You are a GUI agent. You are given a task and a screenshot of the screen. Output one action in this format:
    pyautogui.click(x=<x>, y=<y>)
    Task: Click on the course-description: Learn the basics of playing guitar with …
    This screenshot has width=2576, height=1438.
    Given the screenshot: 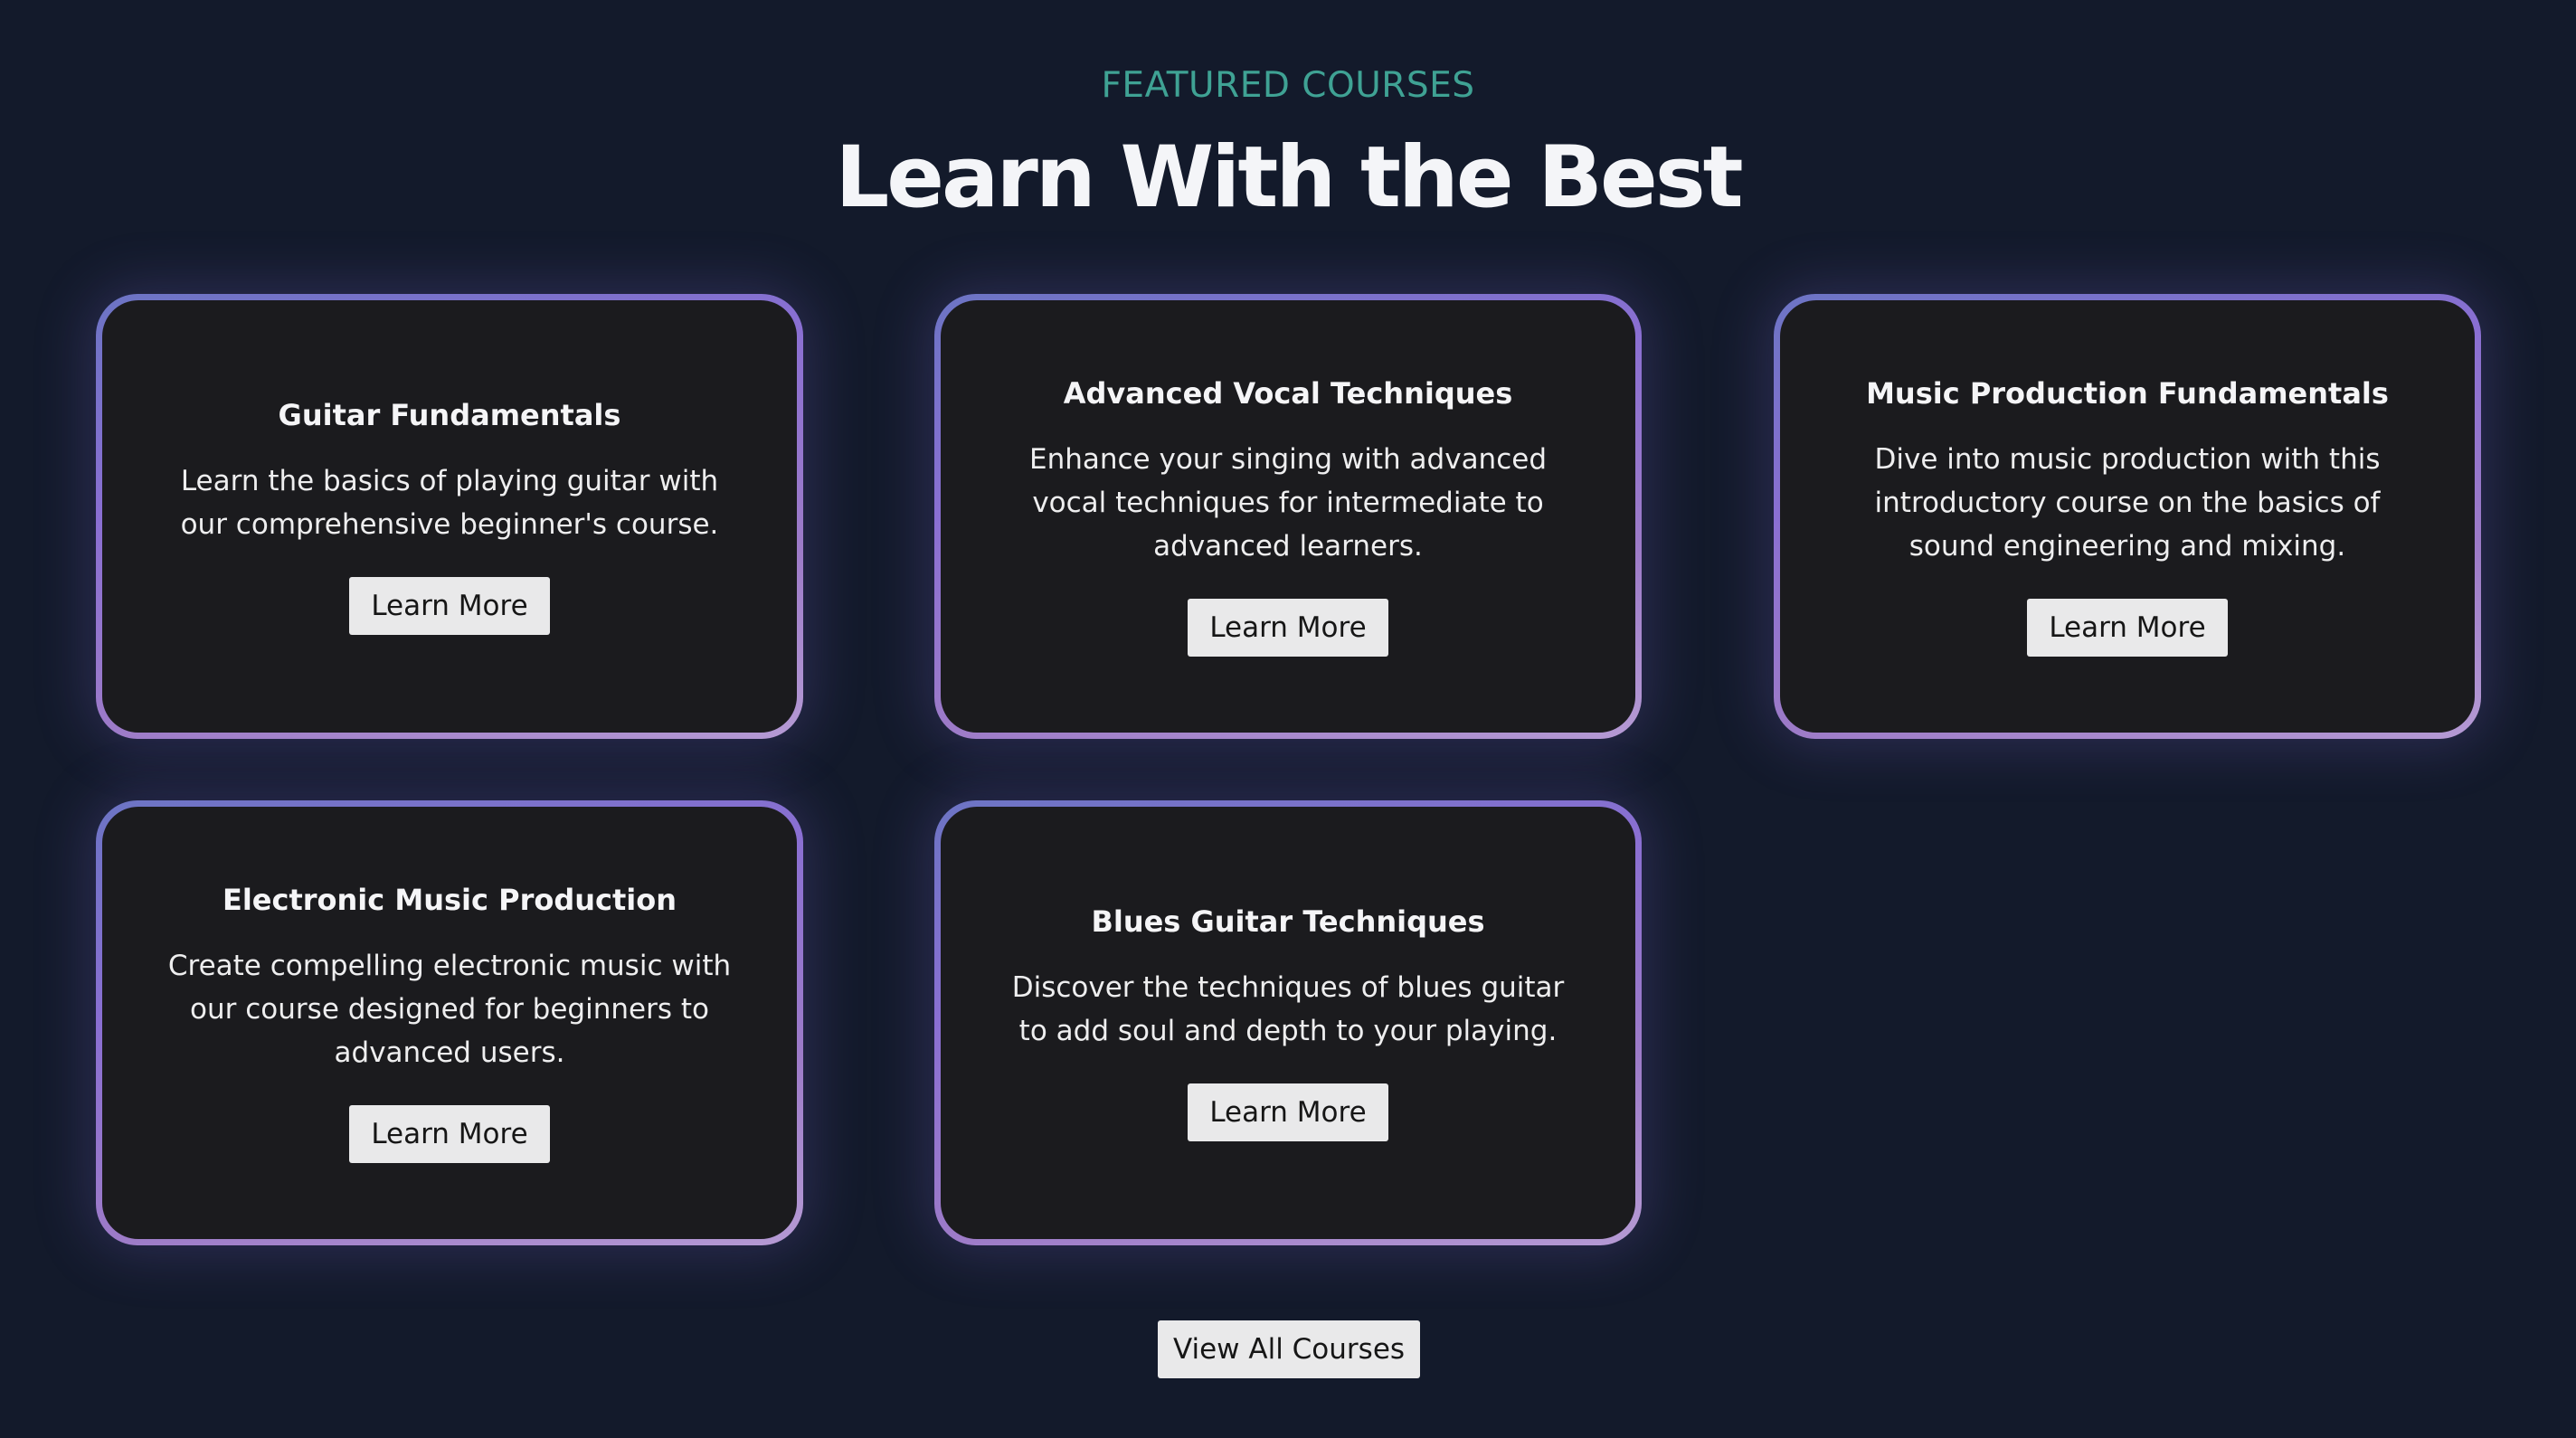 What is the action you would take?
    pyautogui.click(x=449, y=503)
    